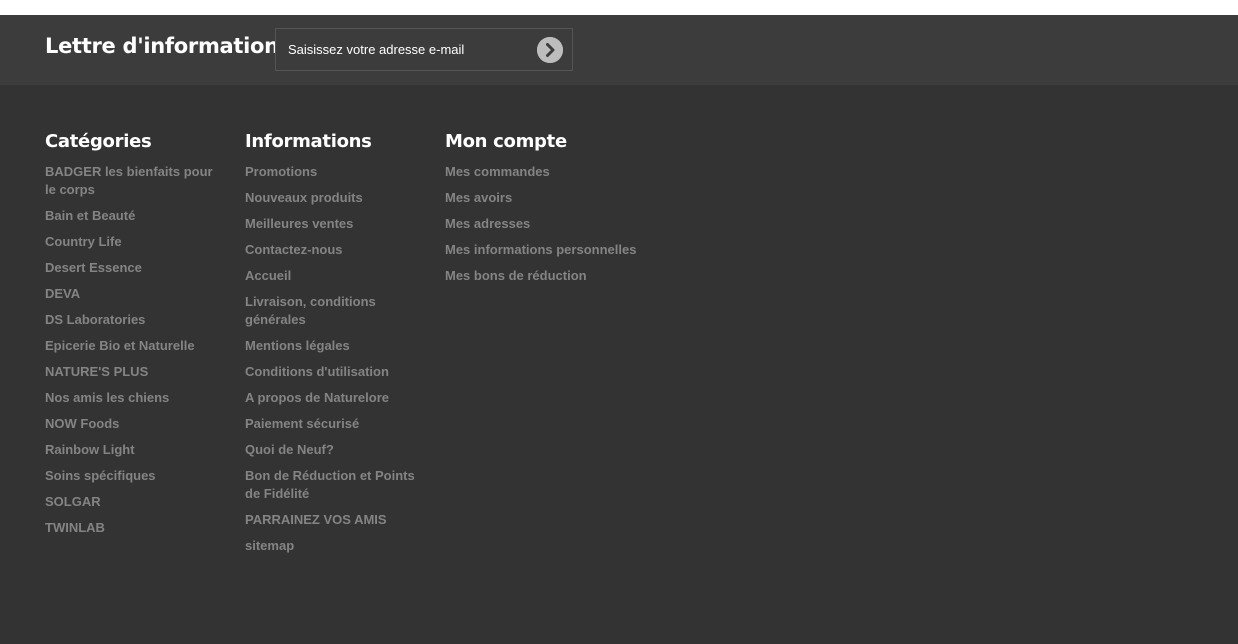 This screenshot has width=1238, height=644. I want to click on footer-link: DS Laboratories, so click(132, 320).